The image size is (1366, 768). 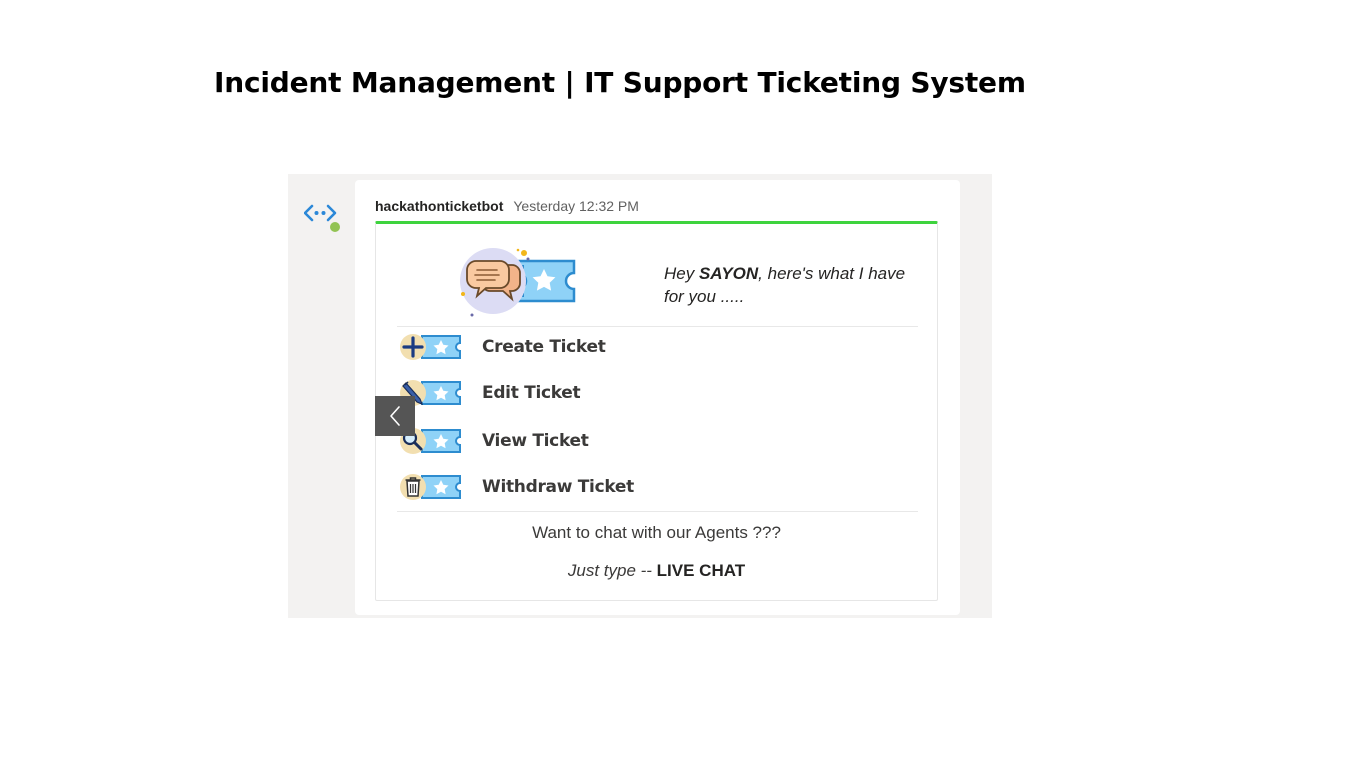 What do you see at coordinates (430, 487) in the screenshot?
I see `trash-ticket-icon` at bounding box center [430, 487].